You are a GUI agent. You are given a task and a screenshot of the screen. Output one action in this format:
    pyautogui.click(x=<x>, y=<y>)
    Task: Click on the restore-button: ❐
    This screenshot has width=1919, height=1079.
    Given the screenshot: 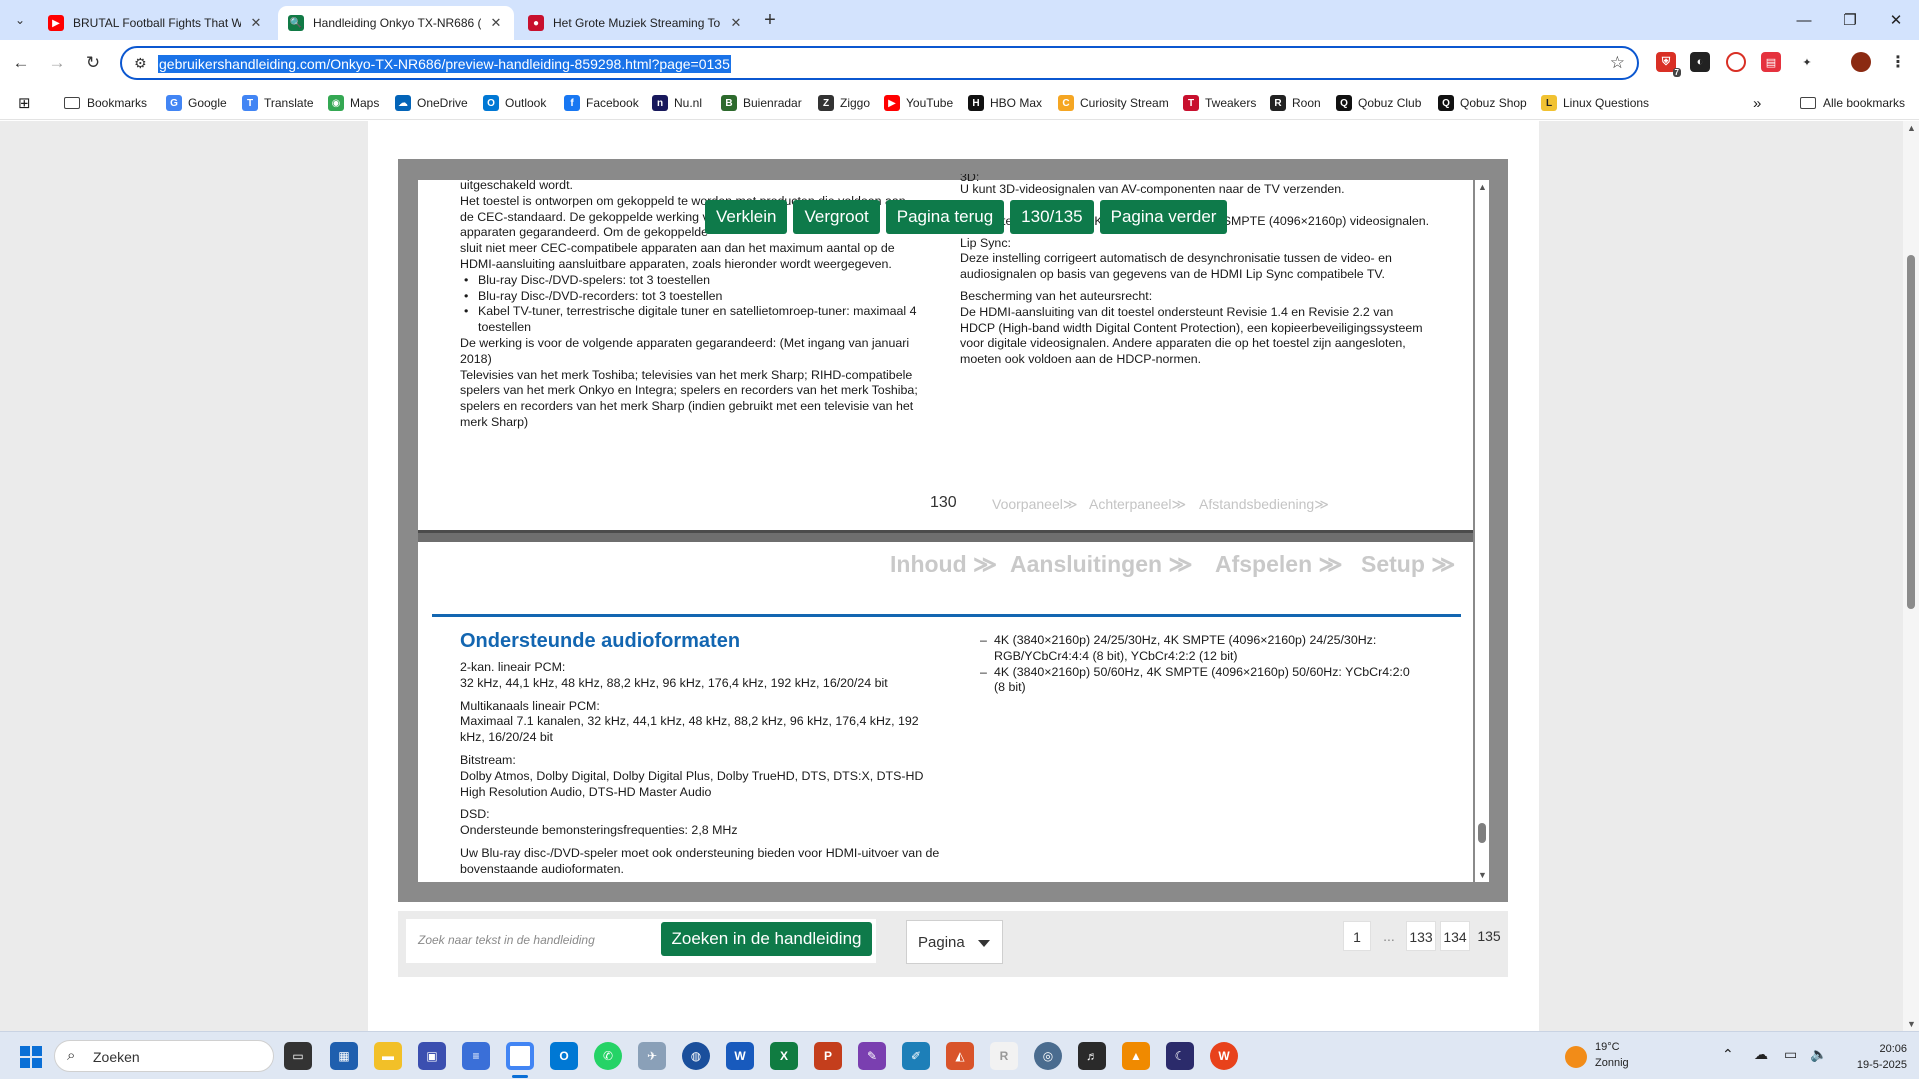 What is the action you would take?
    pyautogui.click(x=1850, y=20)
    